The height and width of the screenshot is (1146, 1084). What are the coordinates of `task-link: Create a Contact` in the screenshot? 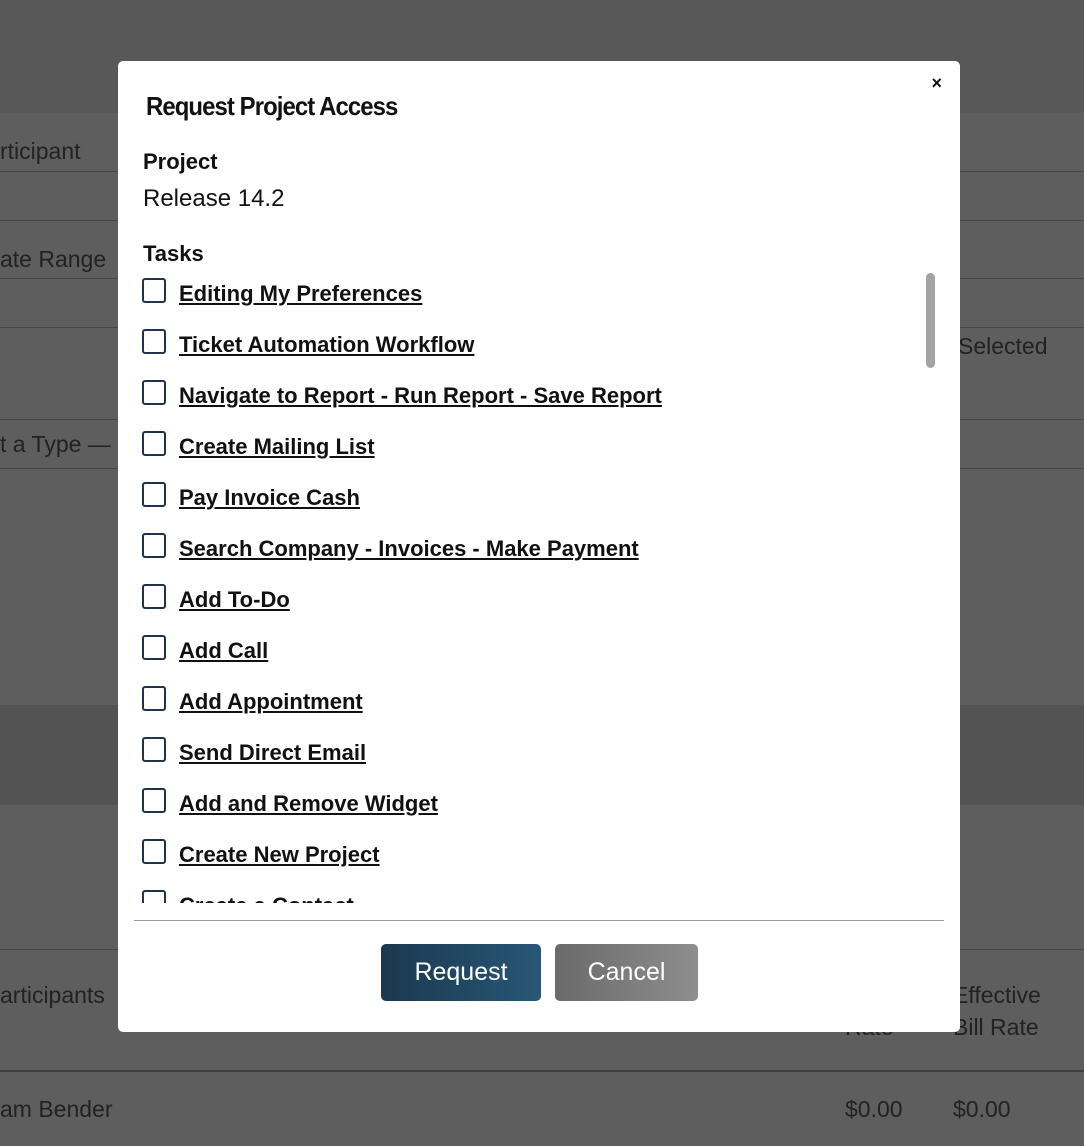 It's located at (266, 898).